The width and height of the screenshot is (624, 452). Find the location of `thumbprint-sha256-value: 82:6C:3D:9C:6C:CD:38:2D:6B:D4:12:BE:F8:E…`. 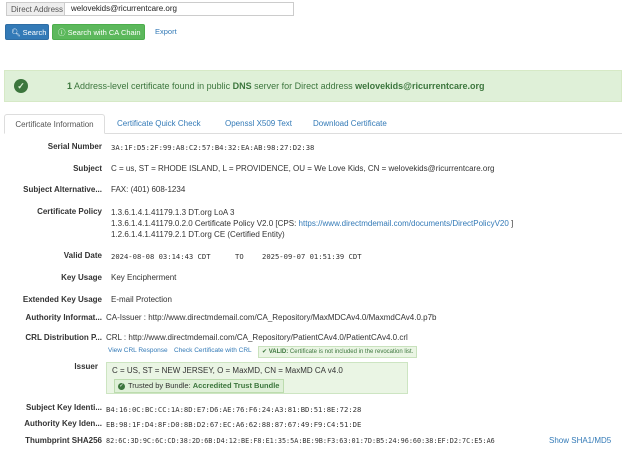

thumbprint-sha256-value: 82:6C:3D:9C:6C:CD:38:2D:6B:D4:12:BE:F8:E… is located at coordinates (300, 441).